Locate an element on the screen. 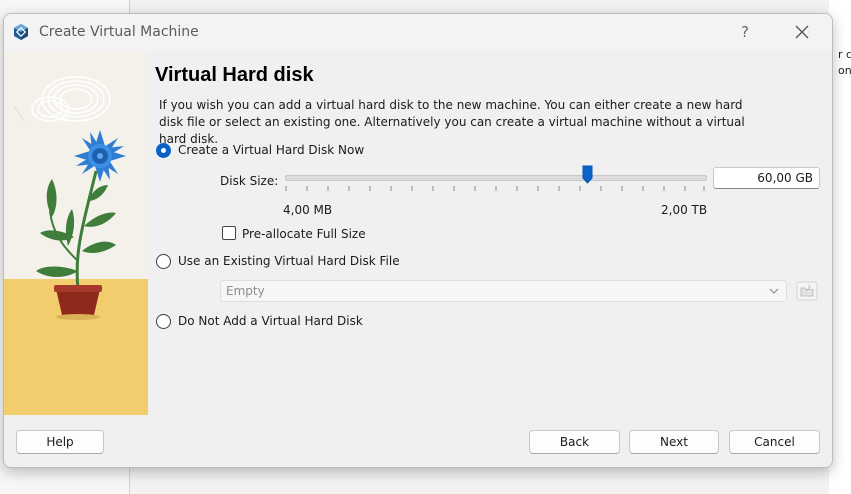 This screenshot has width=851, height=494. next-button: Next is located at coordinates (674, 442).